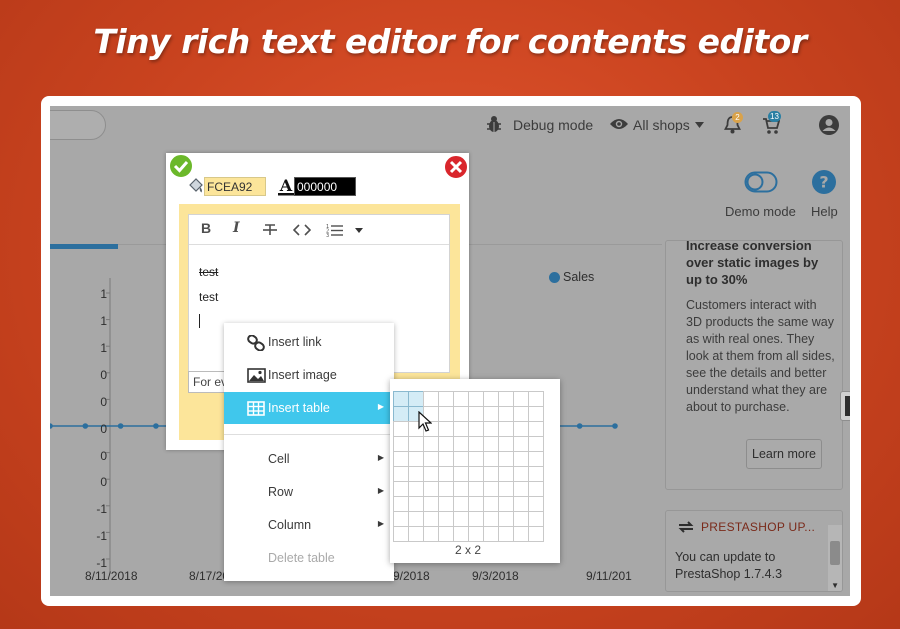 The image size is (900, 629). I want to click on demo-mode-toggle-icon, so click(761, 182).